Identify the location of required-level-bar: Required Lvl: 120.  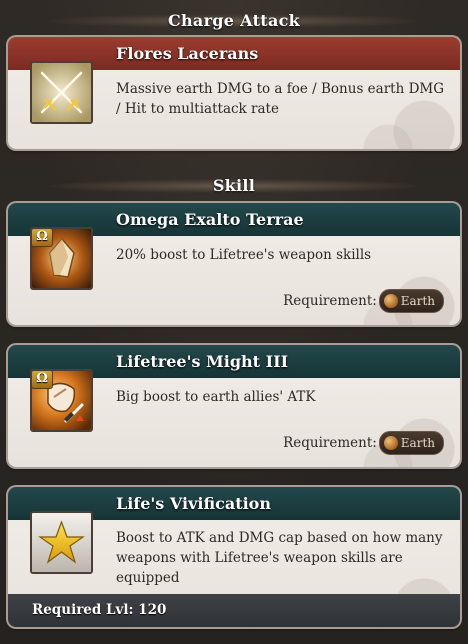
(234, 610).